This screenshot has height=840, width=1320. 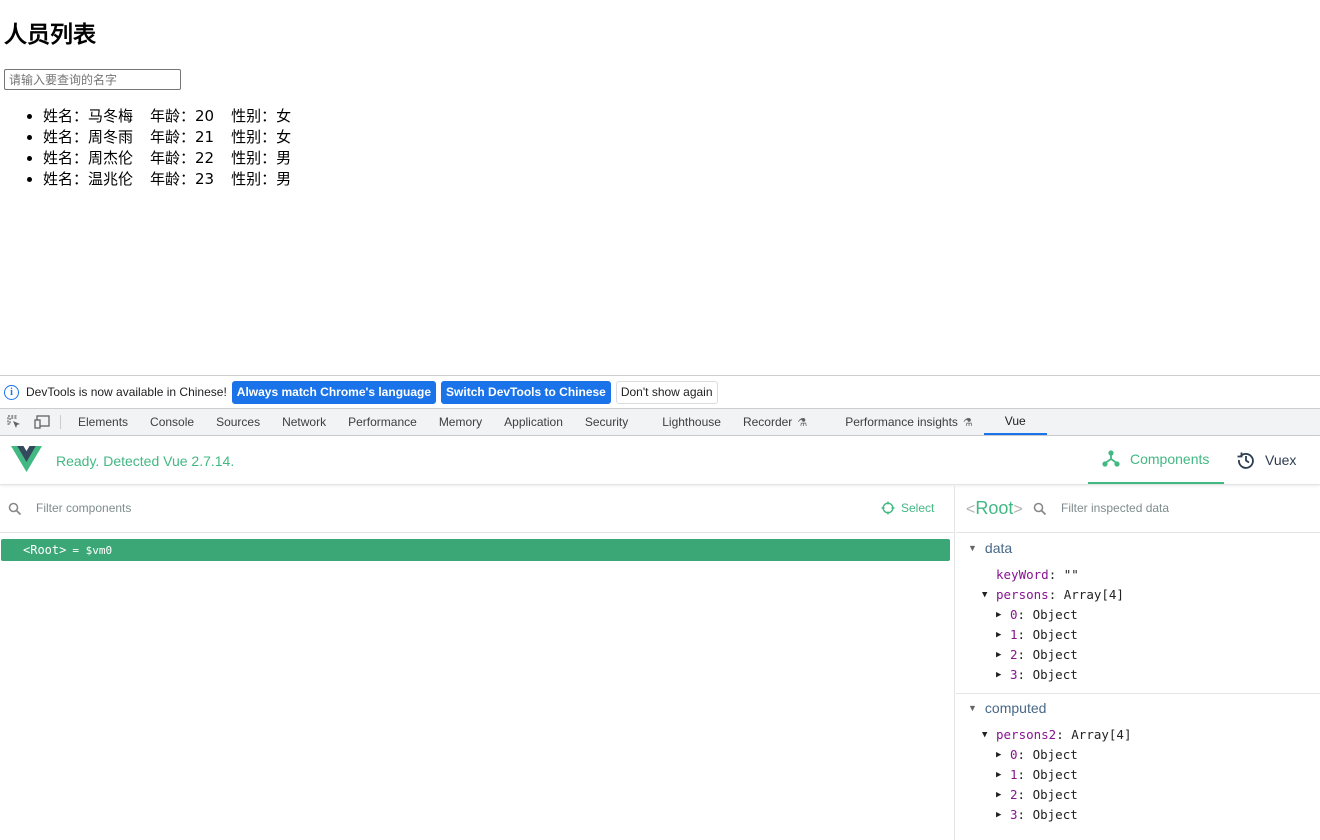 What do you see at coordinates (88, 179) in the screenshot?
I see `person-name: 姓名：温兆伦` at bounding box center [88, 179].